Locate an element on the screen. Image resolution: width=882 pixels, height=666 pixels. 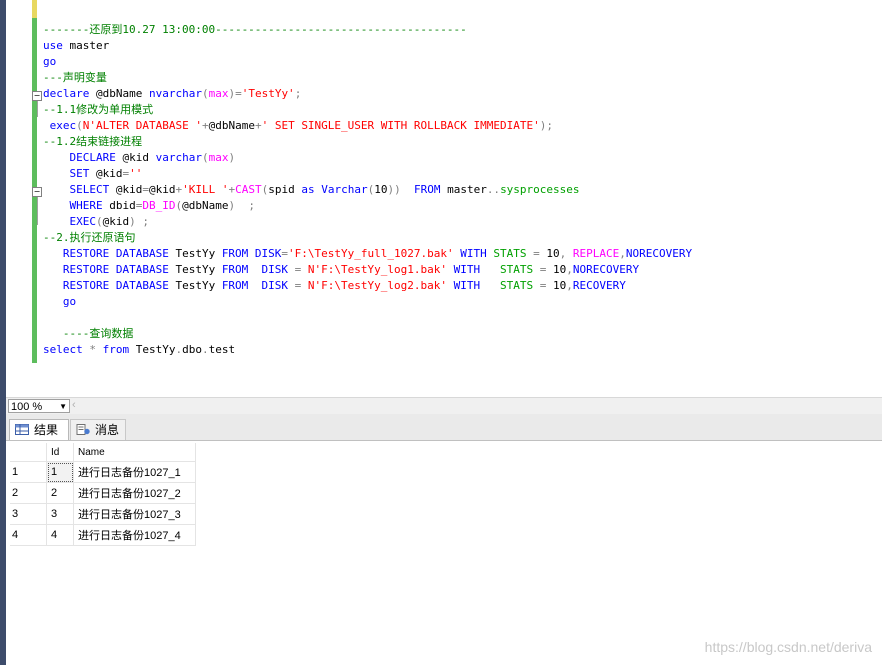
cell-id: 1 is located at coordinates (60, 472).